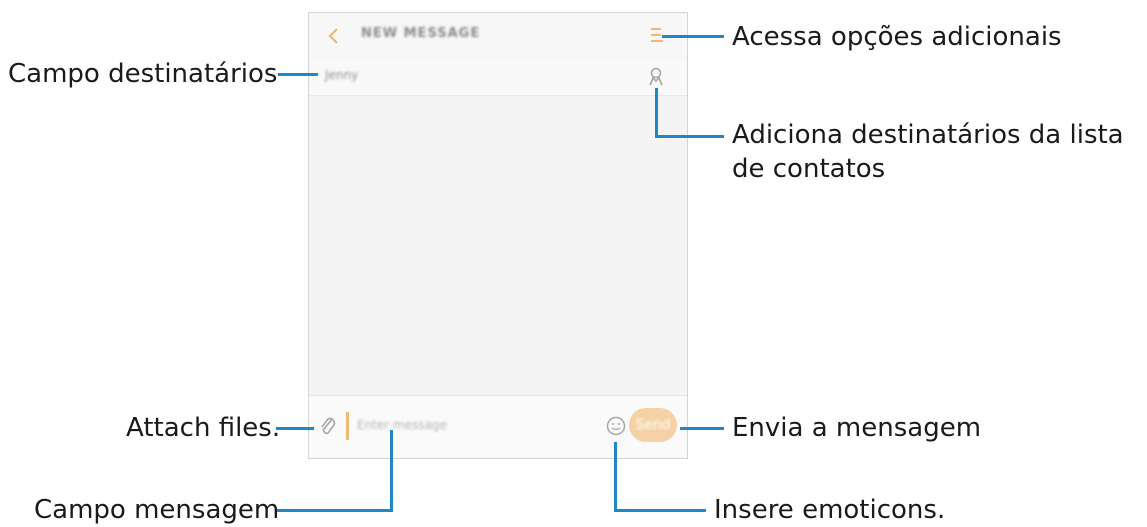 The height and width of the screenshot is (527, 1147). I want to click on line-message-horizontal, so click(334, 510).